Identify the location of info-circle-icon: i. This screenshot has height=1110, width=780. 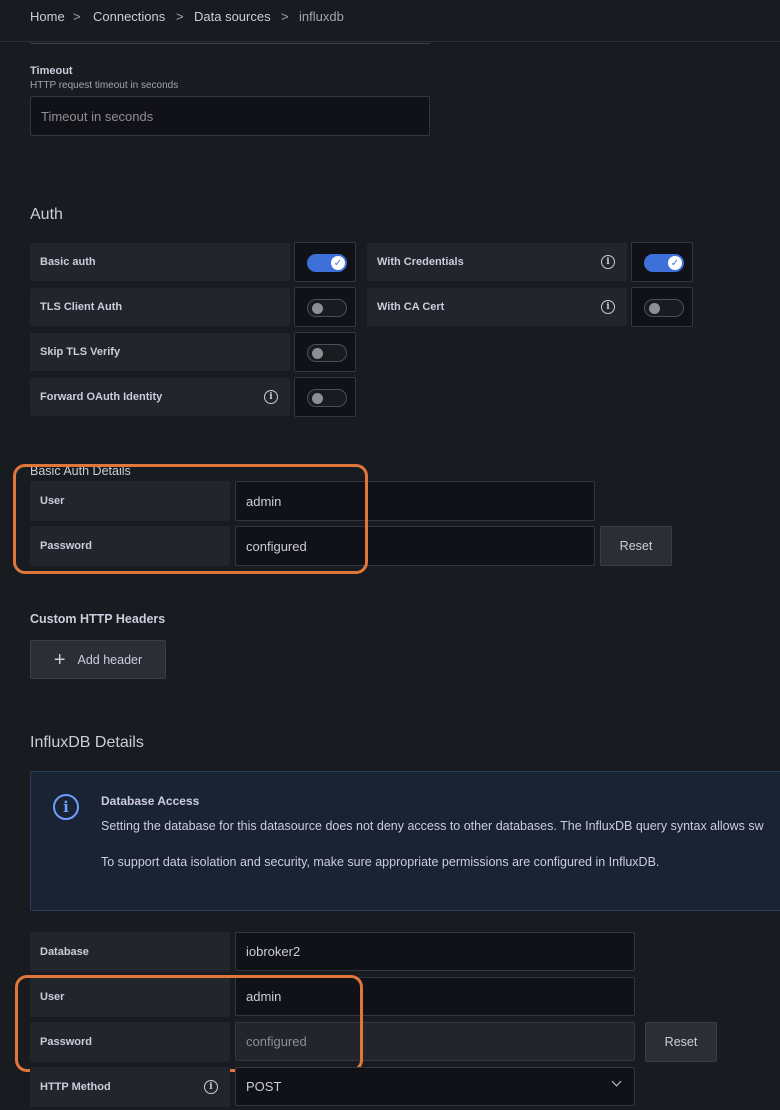
(66, 807).